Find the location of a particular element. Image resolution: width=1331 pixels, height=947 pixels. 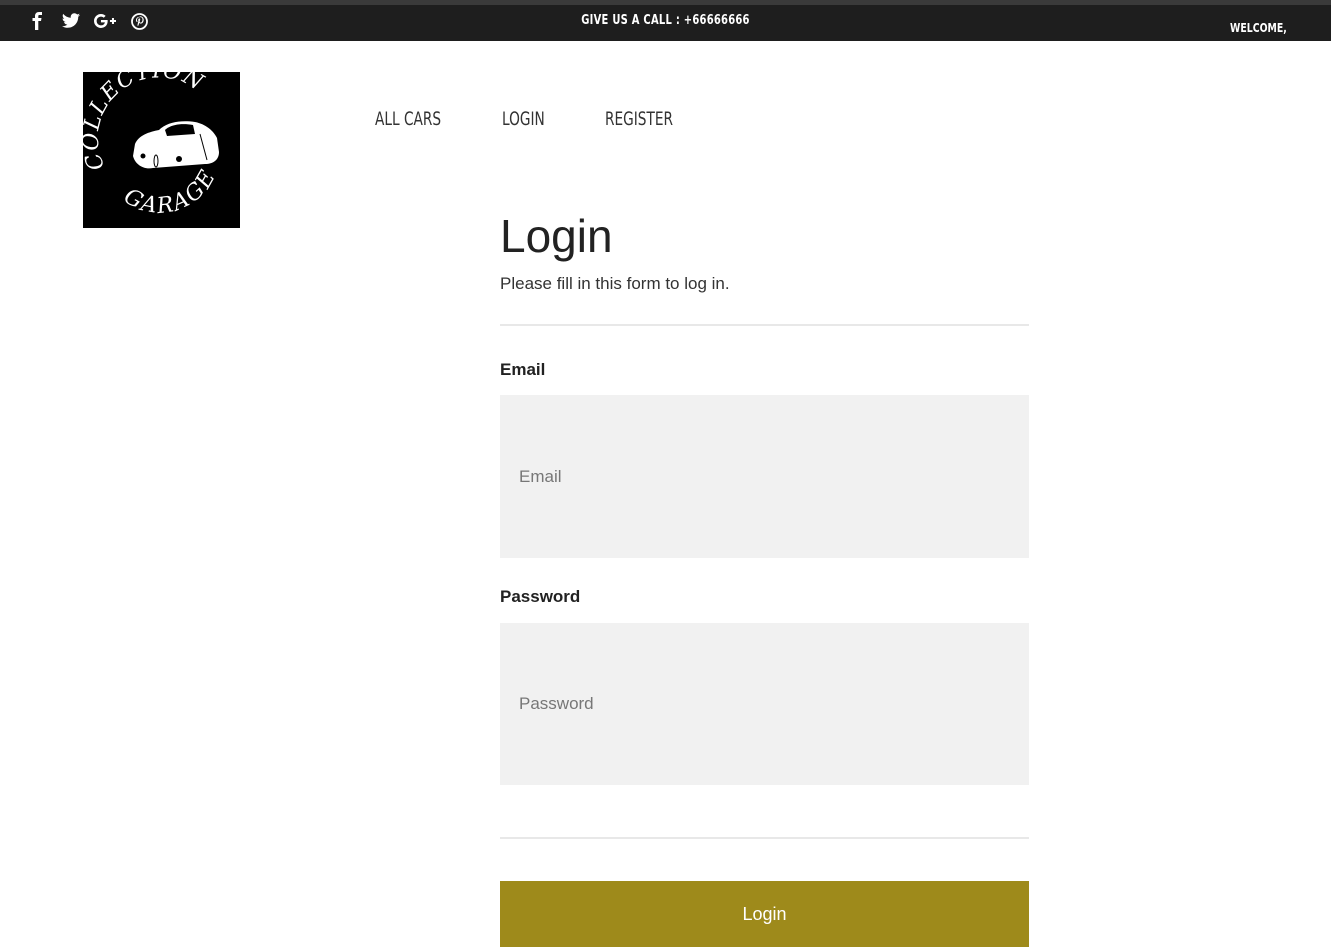

divider-bottom is located at coordinates (764, 838).